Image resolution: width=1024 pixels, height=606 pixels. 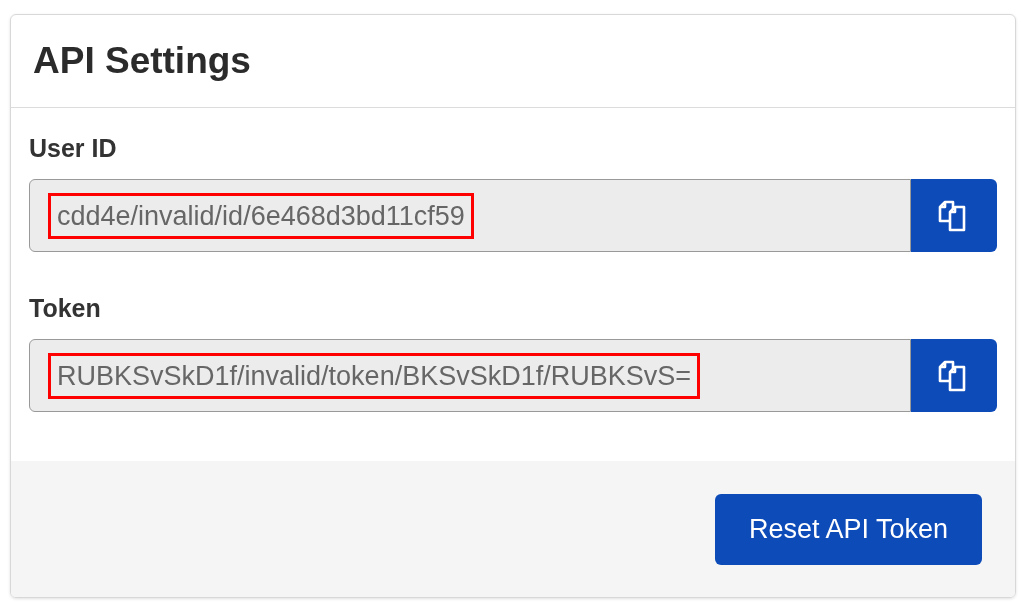 What do you see at coordinates (73, 148) in the screenshot?
I see `field-label: User ID` at bounding box center [73, 148].